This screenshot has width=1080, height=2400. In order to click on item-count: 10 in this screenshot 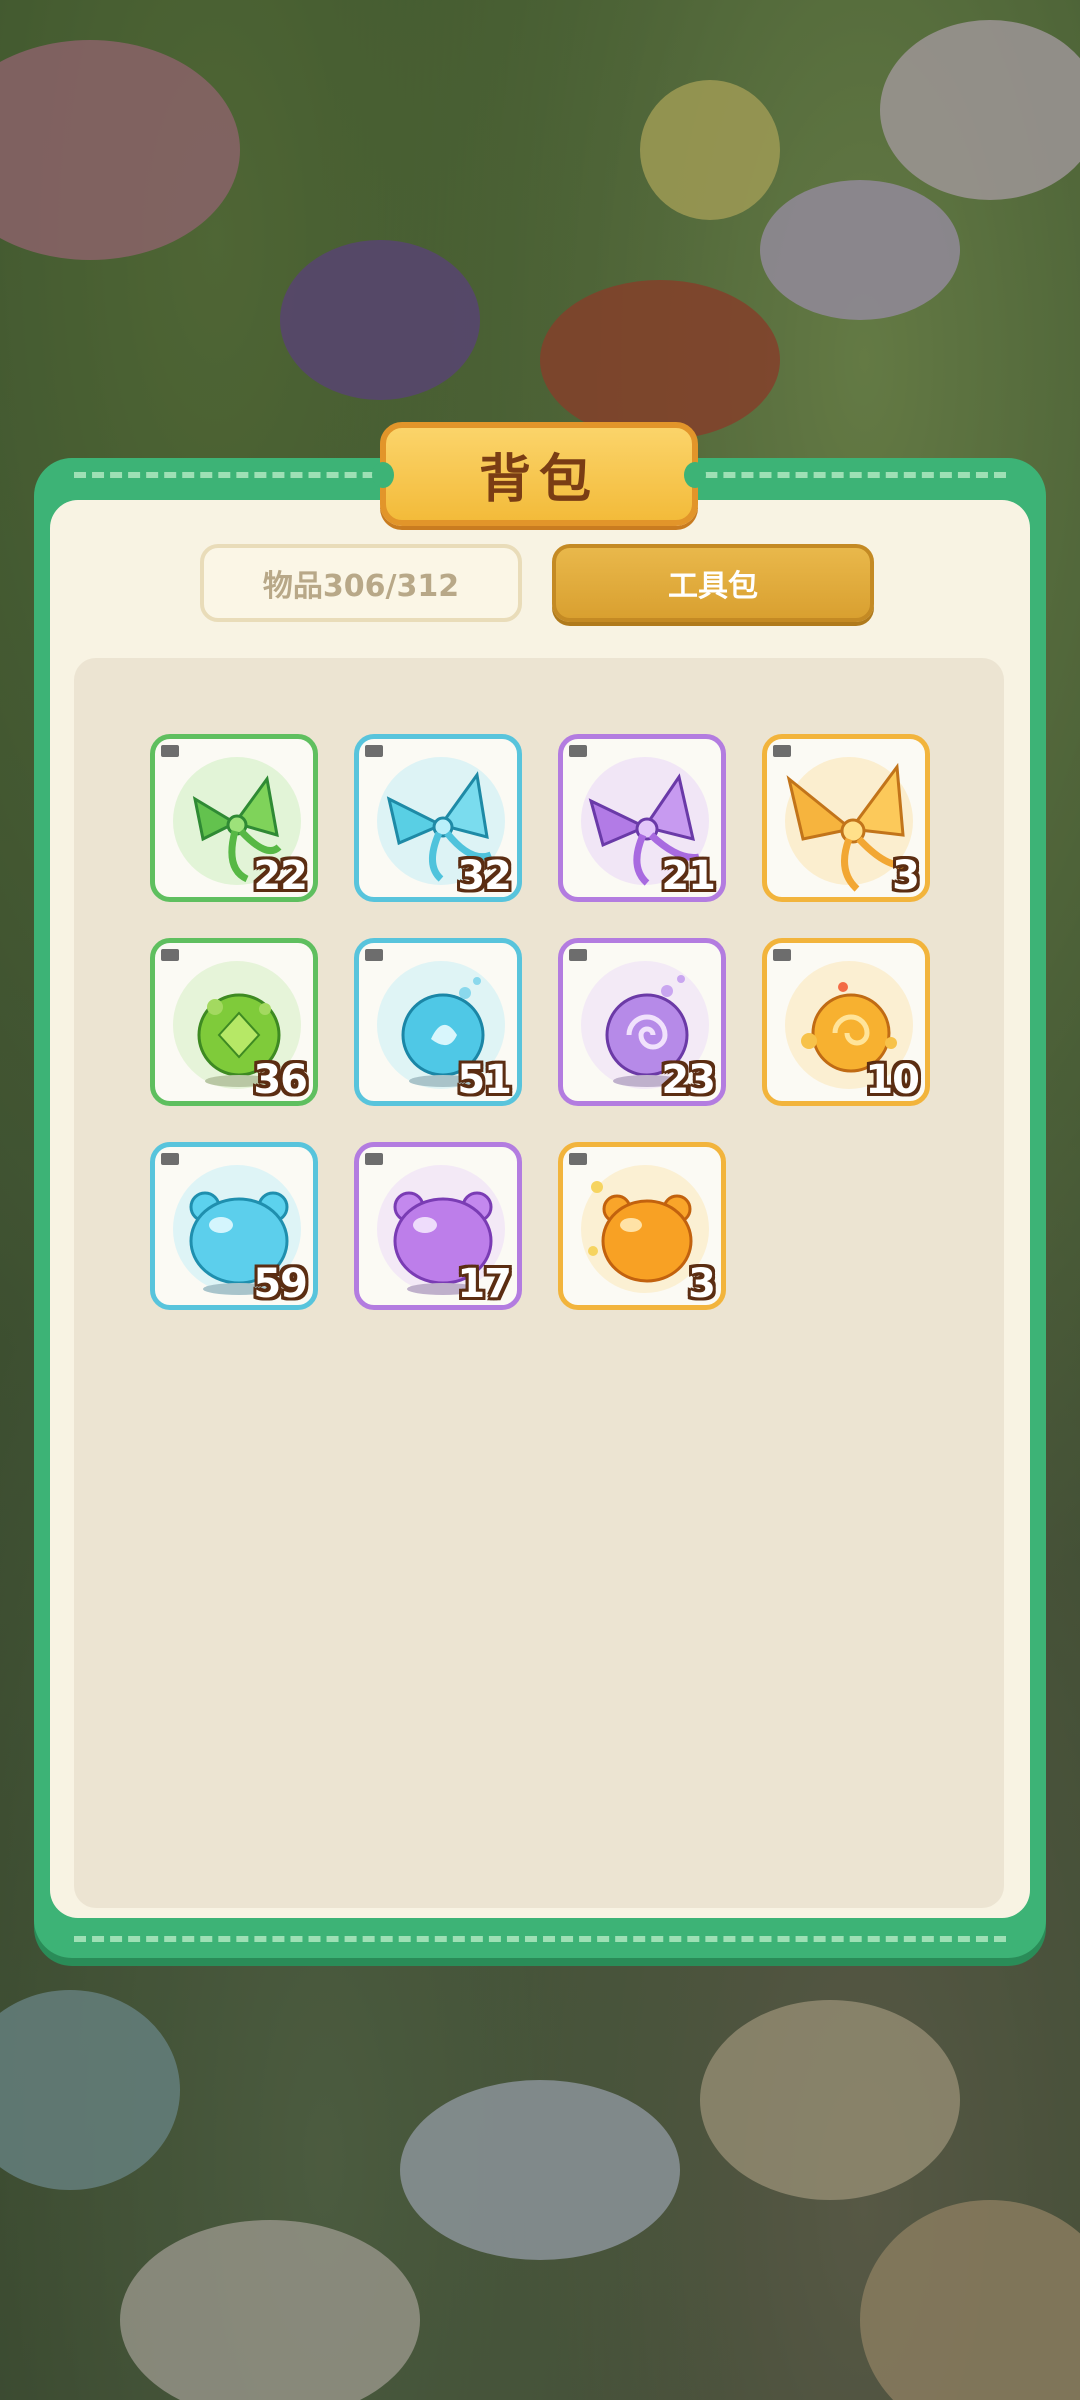, I will do `click(892, 1080)`.